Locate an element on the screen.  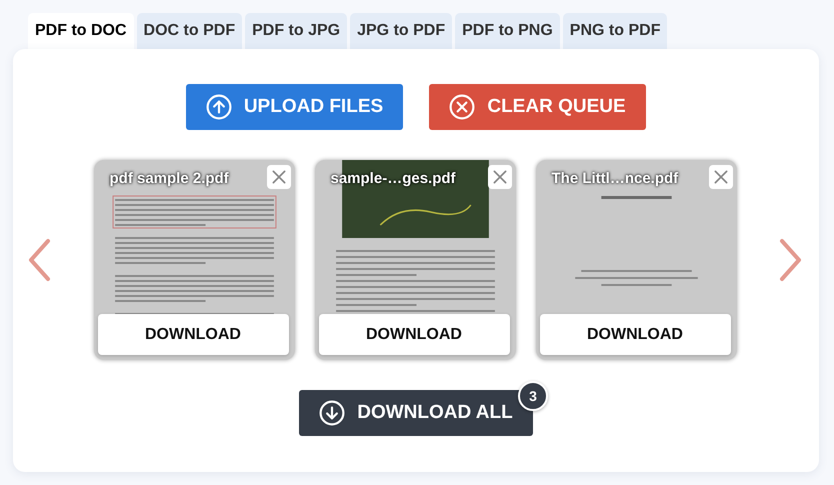
tab: DOC to PDF is located at coordinates (189, 31).